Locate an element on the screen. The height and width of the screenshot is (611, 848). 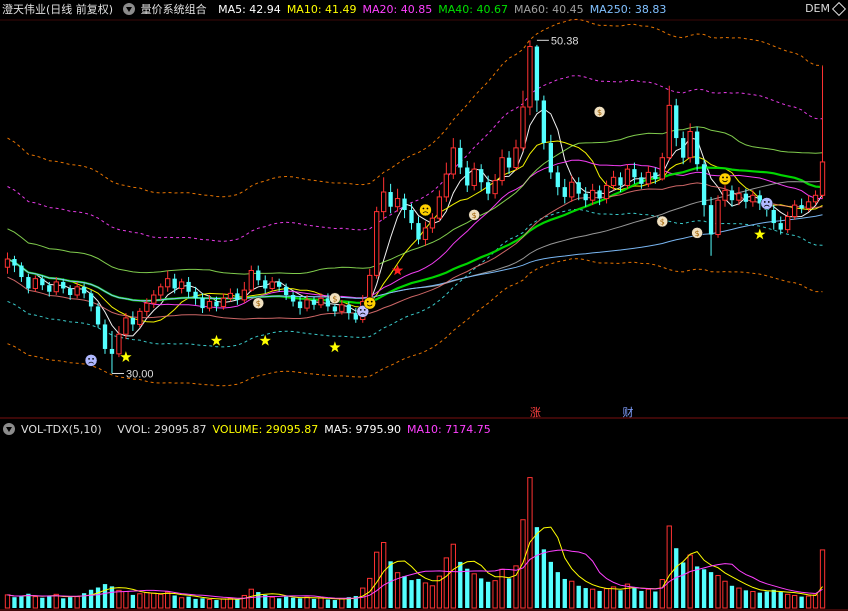
up-limit-marker: 涨 is located at coordinates (535, 412).